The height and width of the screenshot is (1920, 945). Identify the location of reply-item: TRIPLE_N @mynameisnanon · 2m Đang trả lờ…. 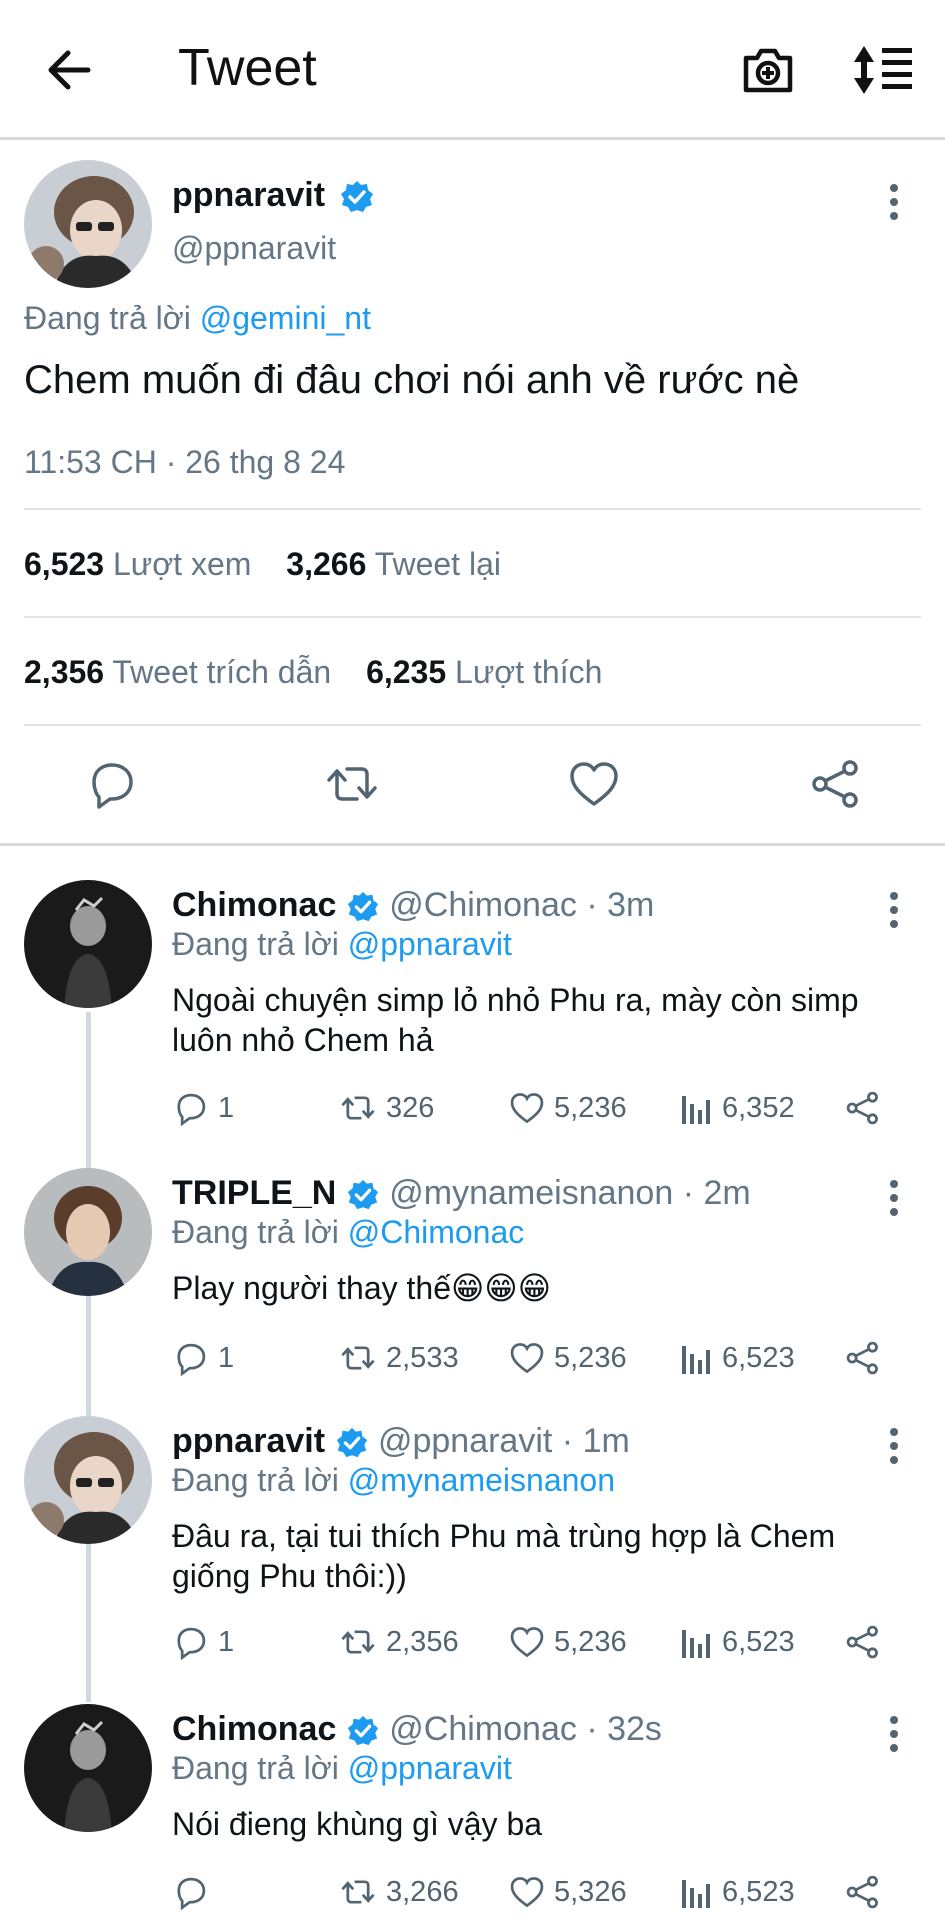
(472, 1289).